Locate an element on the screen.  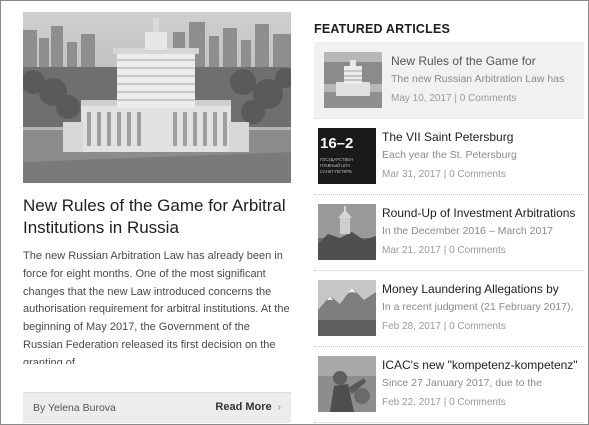
featured-item-excerpt: In the December 2016 – March 2017 is located at coordinates (468, 231).